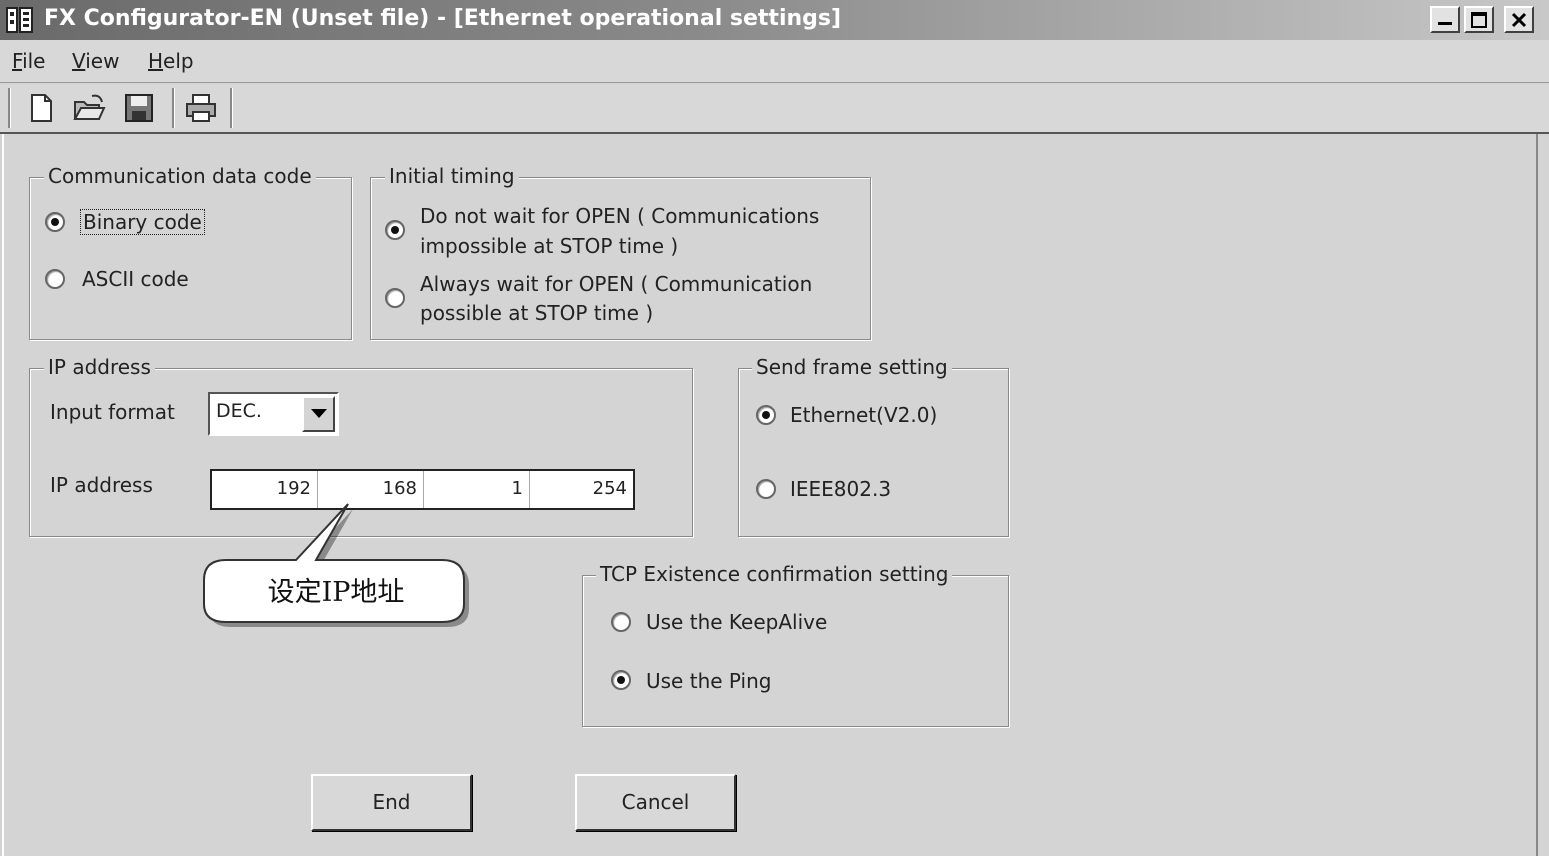 This screenshot has height=856, width=1549. I want to click on end-button: End, so click(391, 802).